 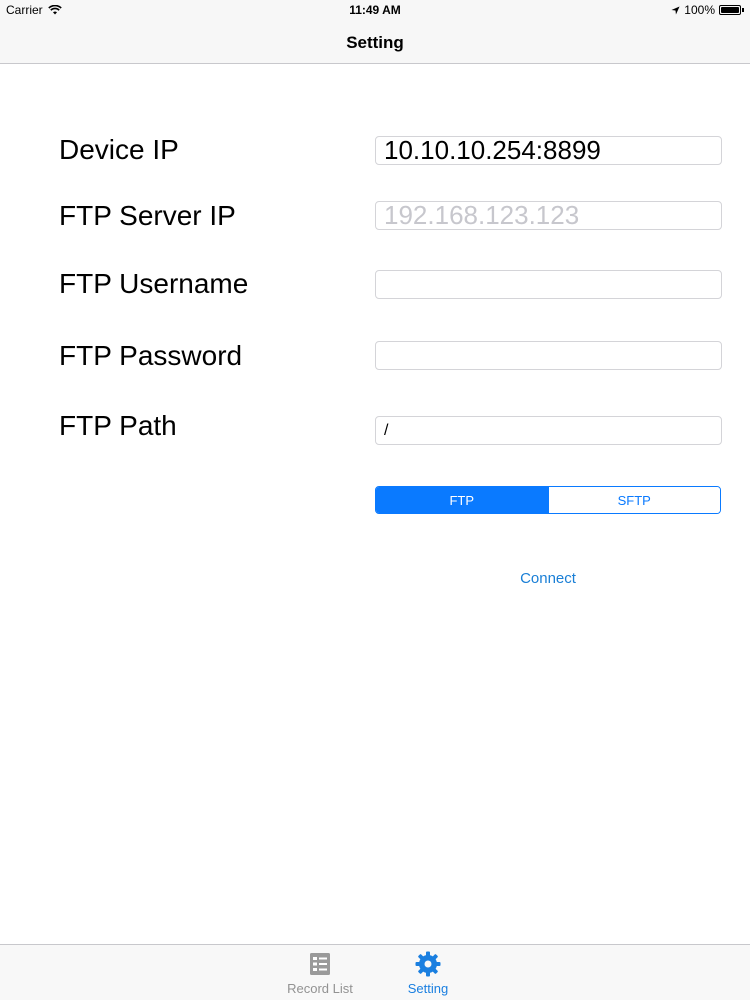 What do you see at coordinates (633, 500) in the screenshot?
I see `protocol-option-sftp: SFTP` at bounding box center [633, 500].